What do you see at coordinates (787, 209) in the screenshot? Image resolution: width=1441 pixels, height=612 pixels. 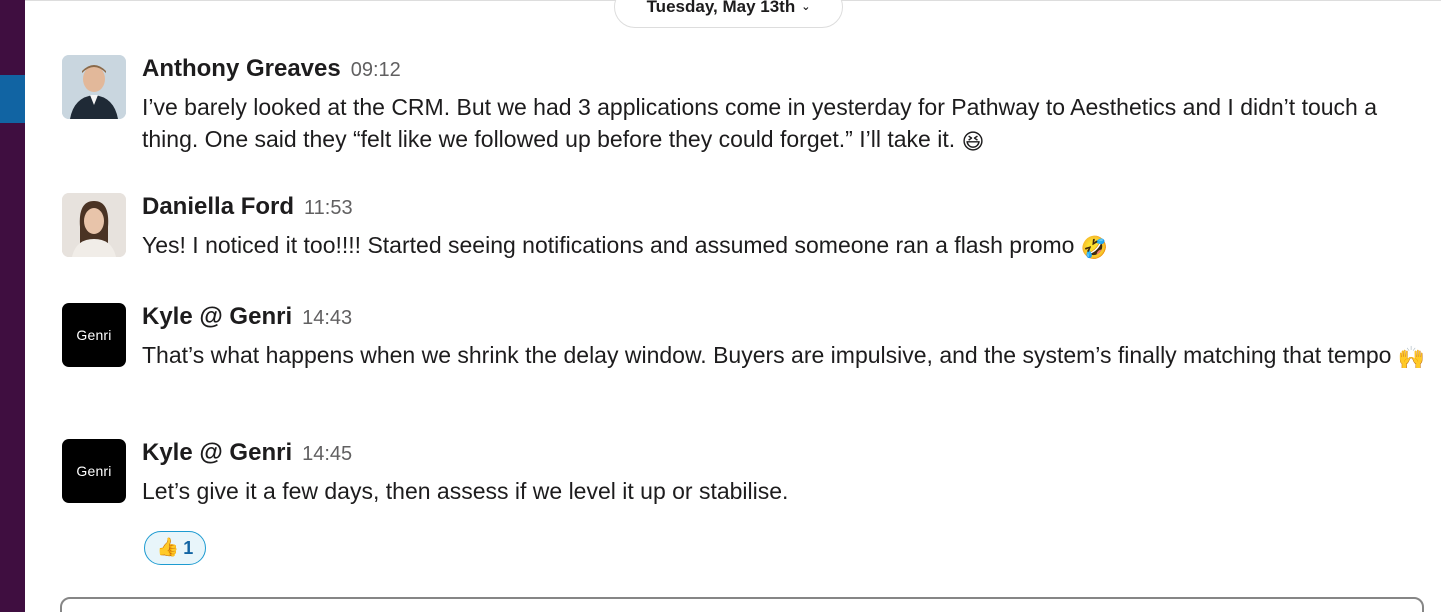 I see `message-header: Daniella Ford 11:53` at bounding box center [787, 209].